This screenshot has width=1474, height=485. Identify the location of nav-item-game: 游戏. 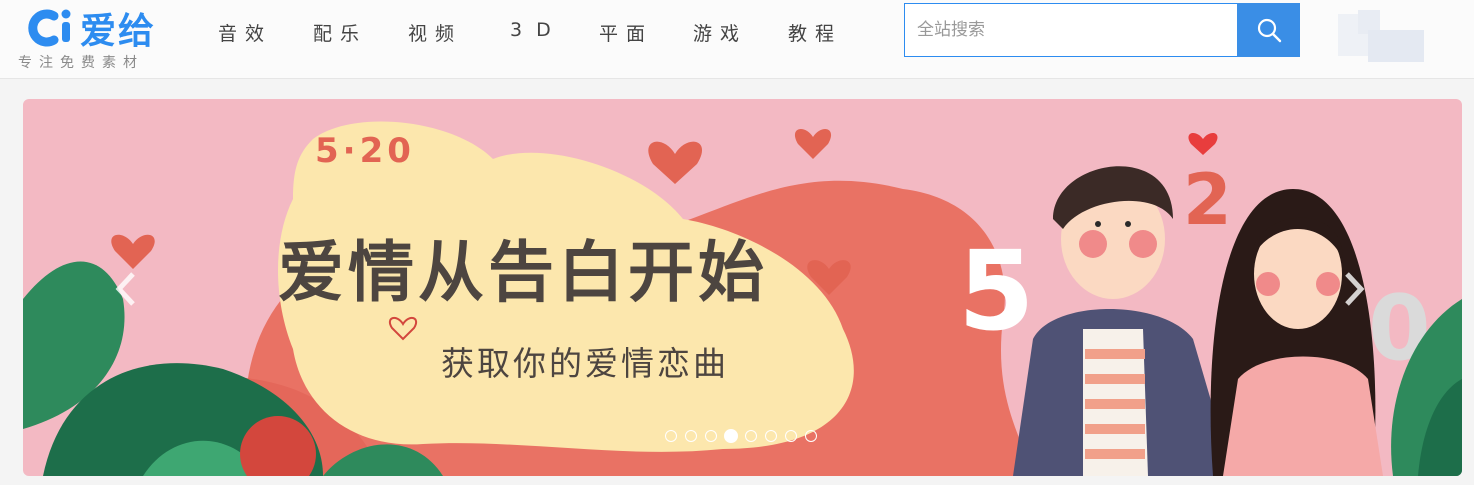
(720, 32).